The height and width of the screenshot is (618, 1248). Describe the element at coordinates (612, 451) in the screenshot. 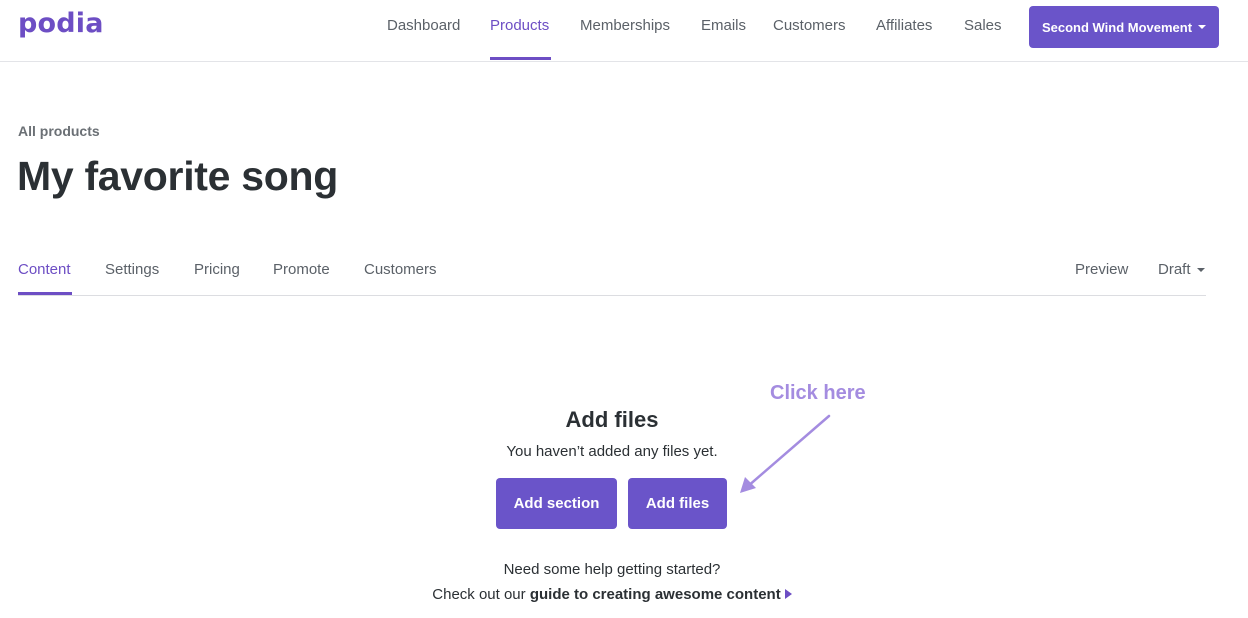

I see `empty-state-message: You haven’t added any files yet.` at that location.